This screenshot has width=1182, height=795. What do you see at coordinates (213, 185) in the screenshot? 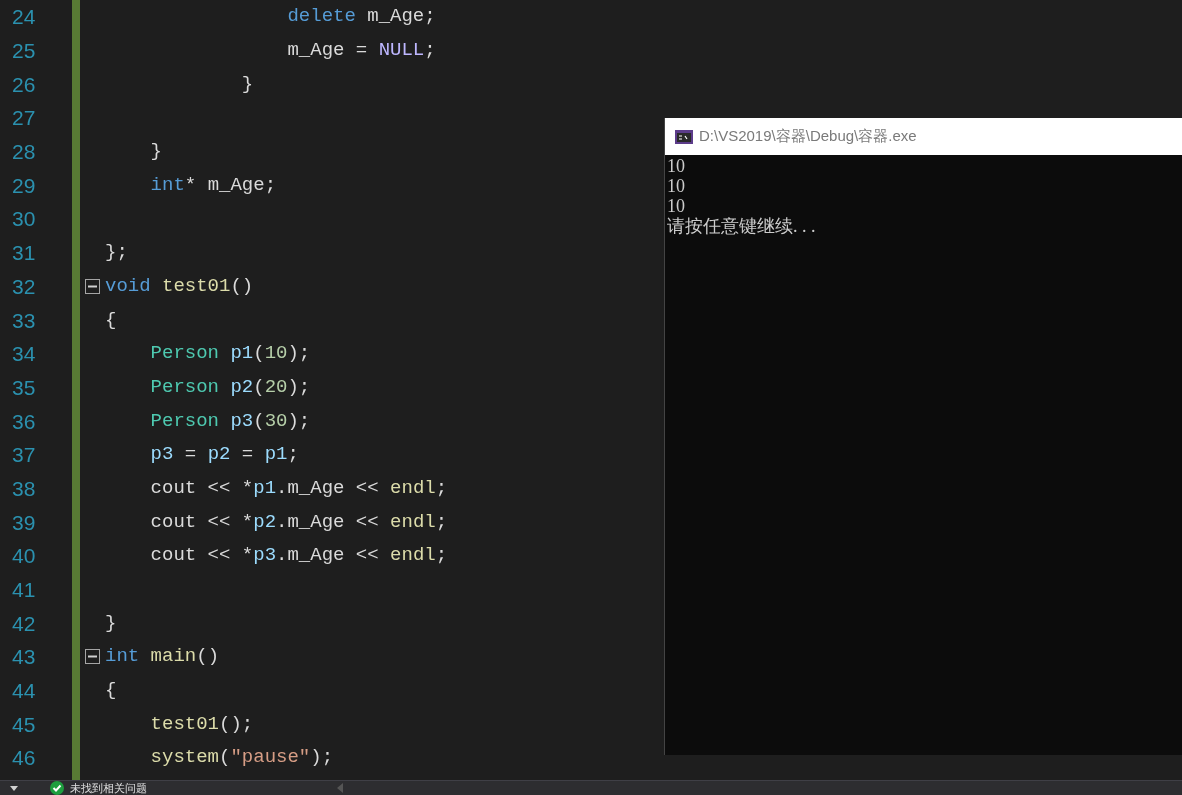
I see `code-line: int* m_Age;` at bounding box center [213, 185].